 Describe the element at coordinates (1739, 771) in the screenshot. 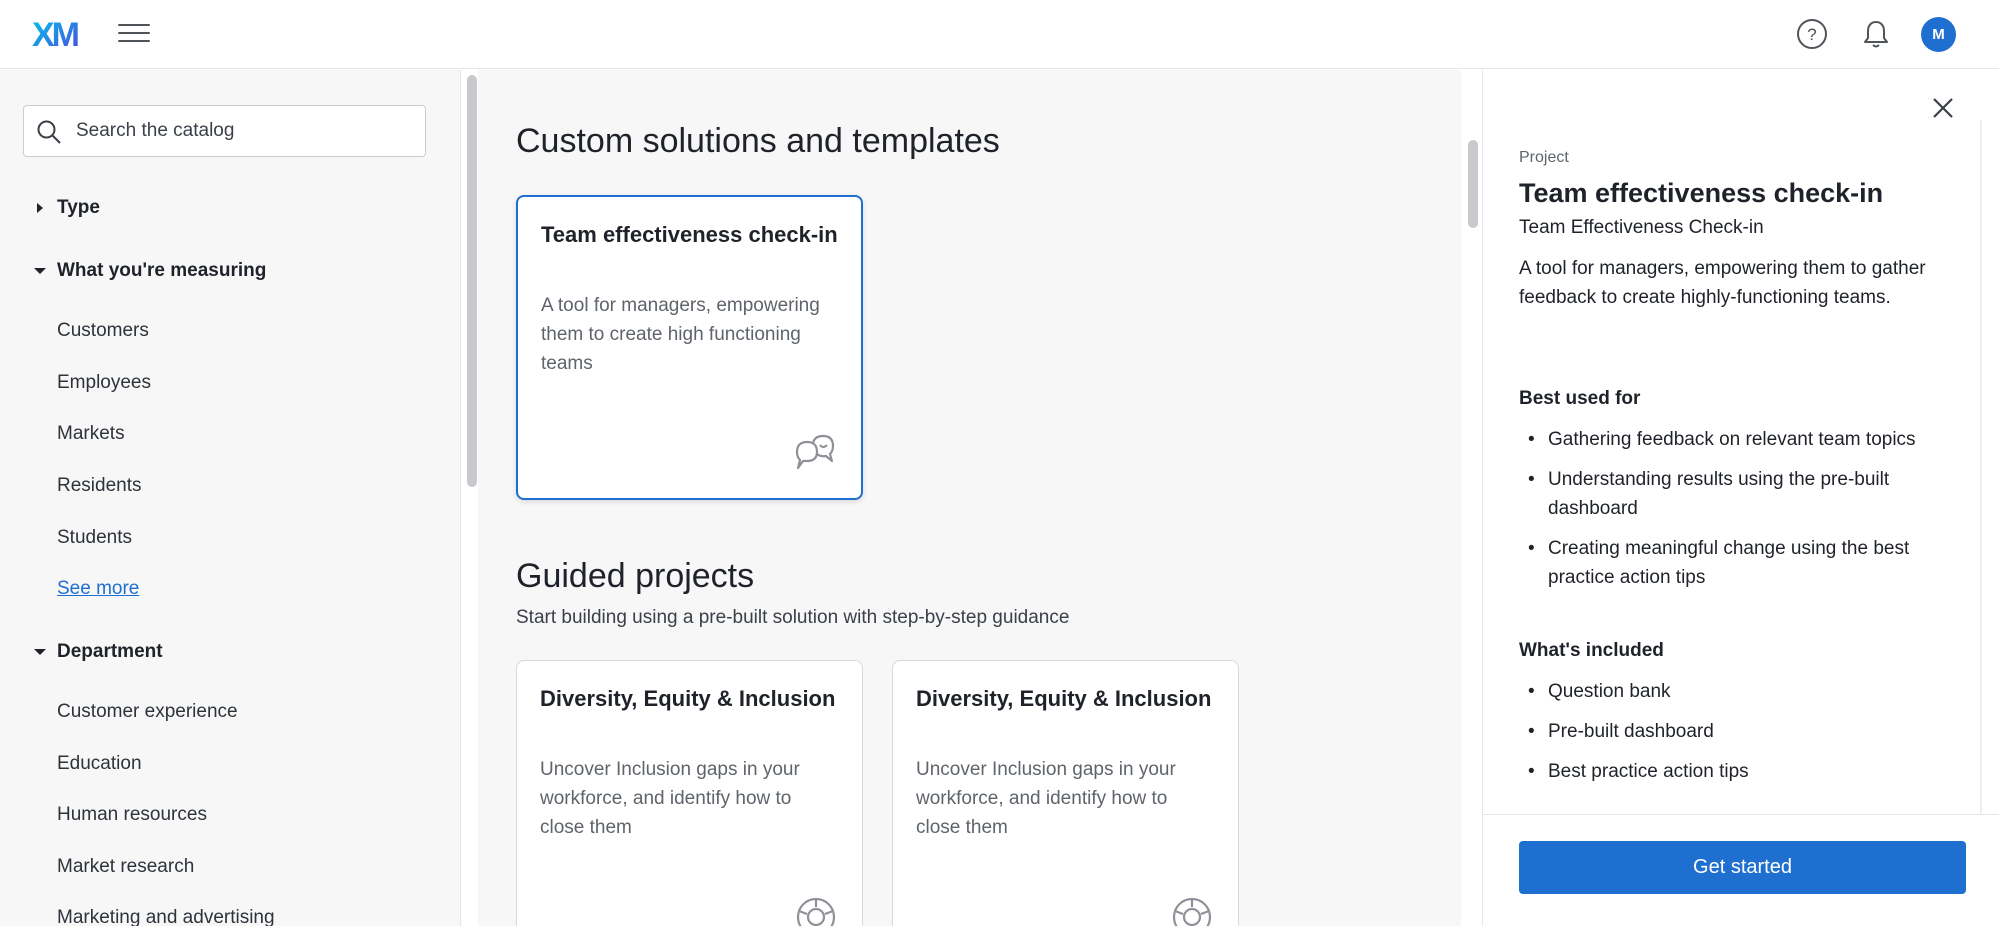

I see `list-item: Best practice action tips` at that location.